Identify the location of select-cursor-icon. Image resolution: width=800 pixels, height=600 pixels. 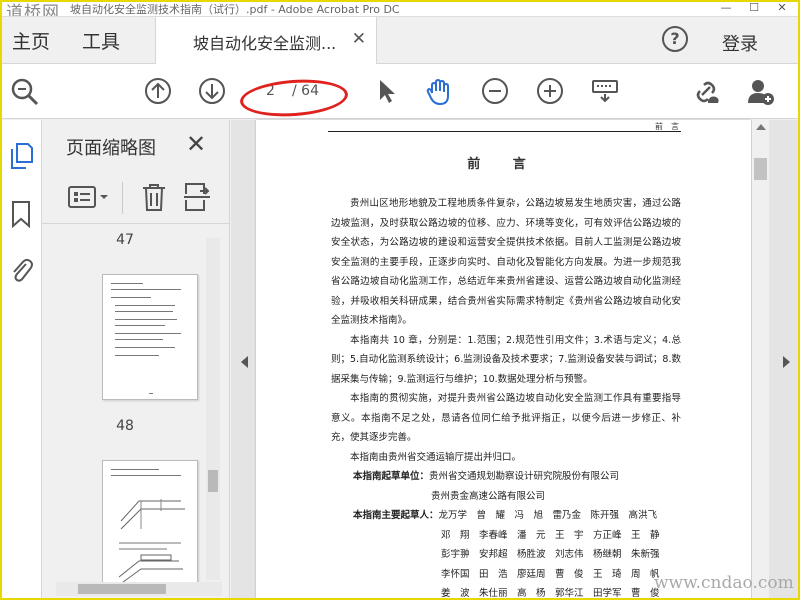
(386, 91).